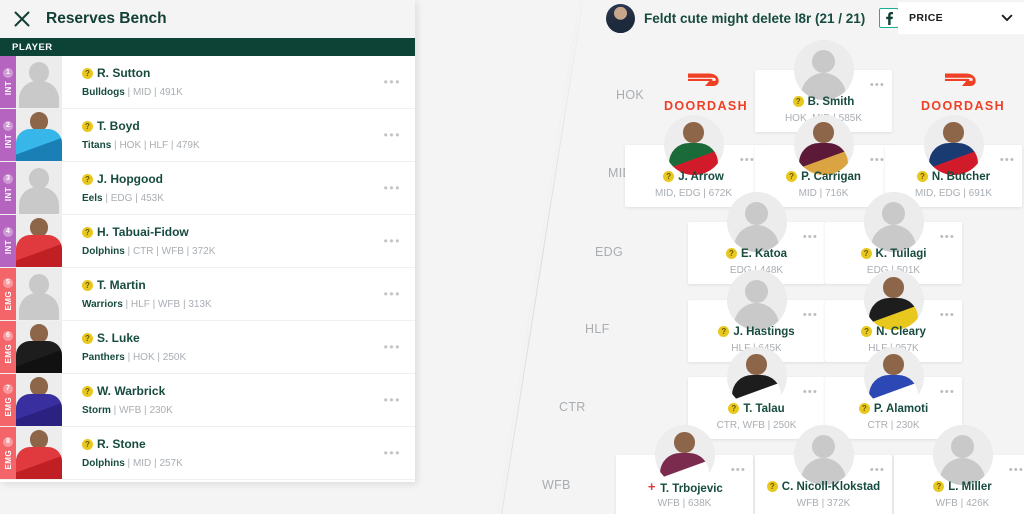  What do you see at coordinates (764, 409) in the screenshot?
I see `player-name: T. Talau` at bounding box center [764, 409].